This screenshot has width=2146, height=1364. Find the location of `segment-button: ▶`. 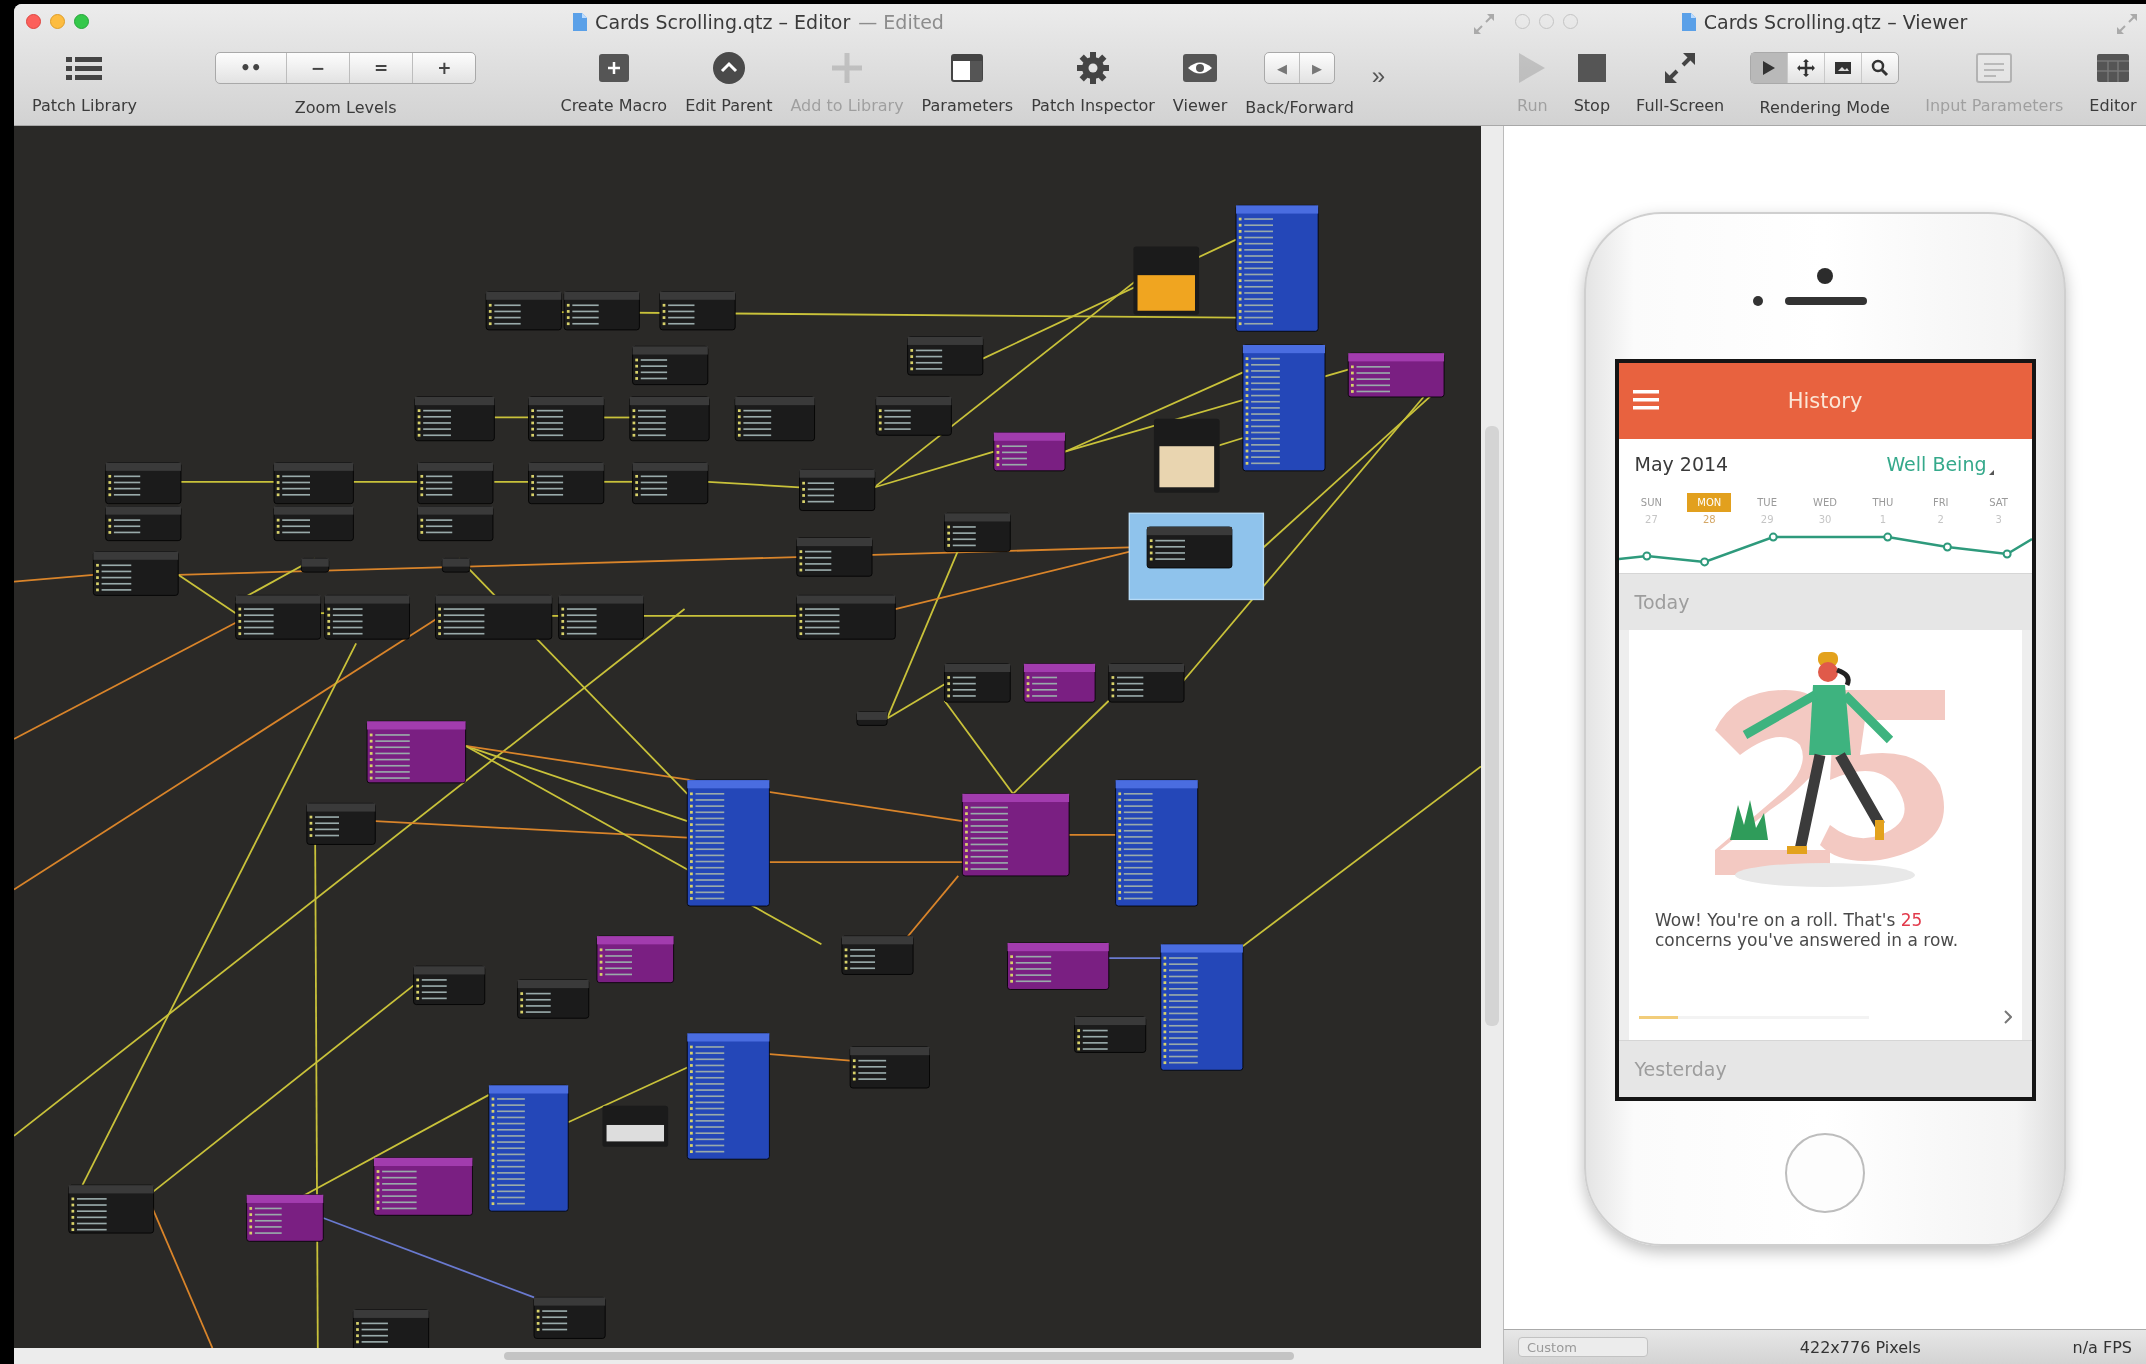

segment-button: ▶ is located at coordinates (1317, 68).